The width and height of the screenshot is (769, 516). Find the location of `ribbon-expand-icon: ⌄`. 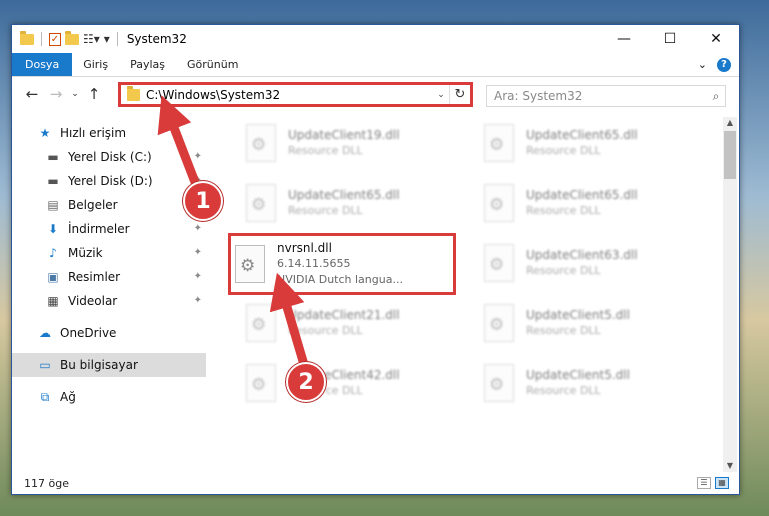

ribbon-expand-icon: ⌄ is located at coordinates (702, 64).